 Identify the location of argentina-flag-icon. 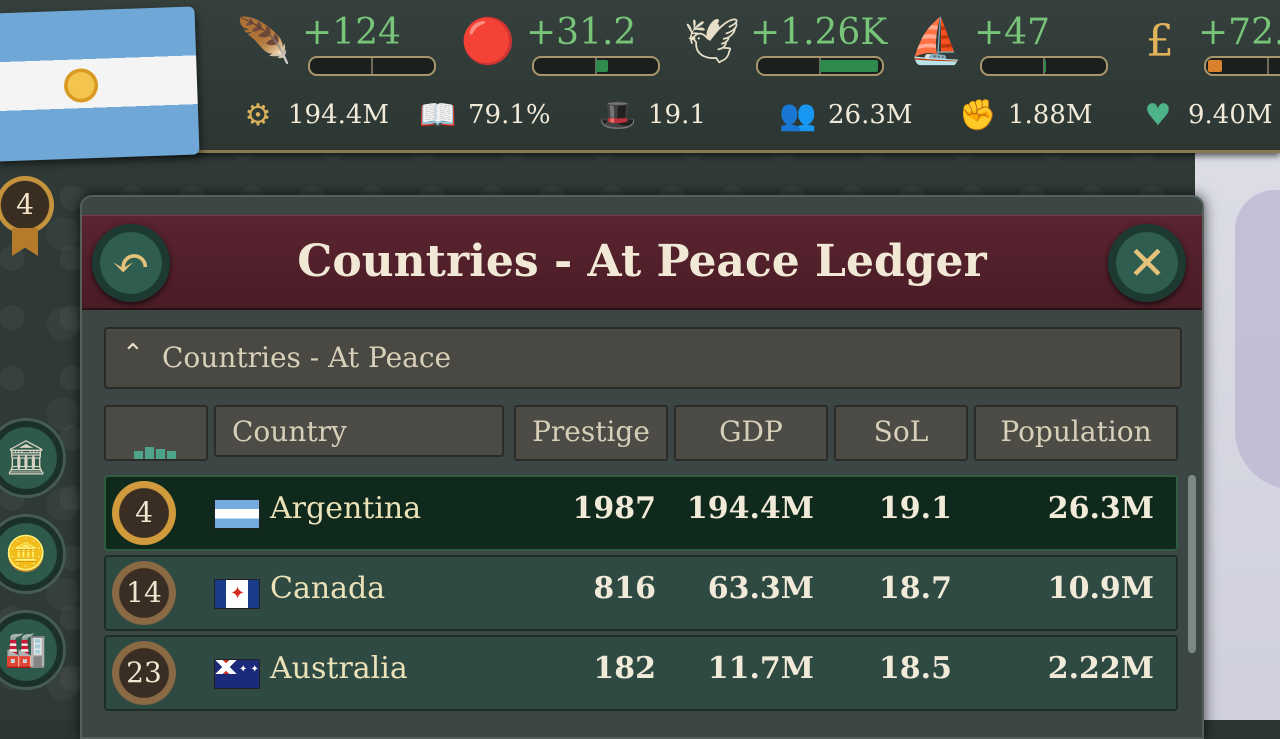
(237, 514).